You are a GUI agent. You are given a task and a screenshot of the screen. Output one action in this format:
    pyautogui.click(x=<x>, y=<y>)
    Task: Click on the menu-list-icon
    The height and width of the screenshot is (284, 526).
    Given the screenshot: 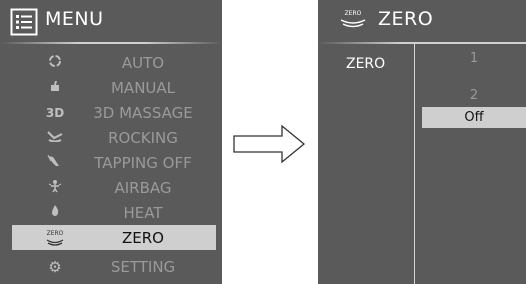 What is the action you would take?
    pyautogui.click(x=24, y=22)
    